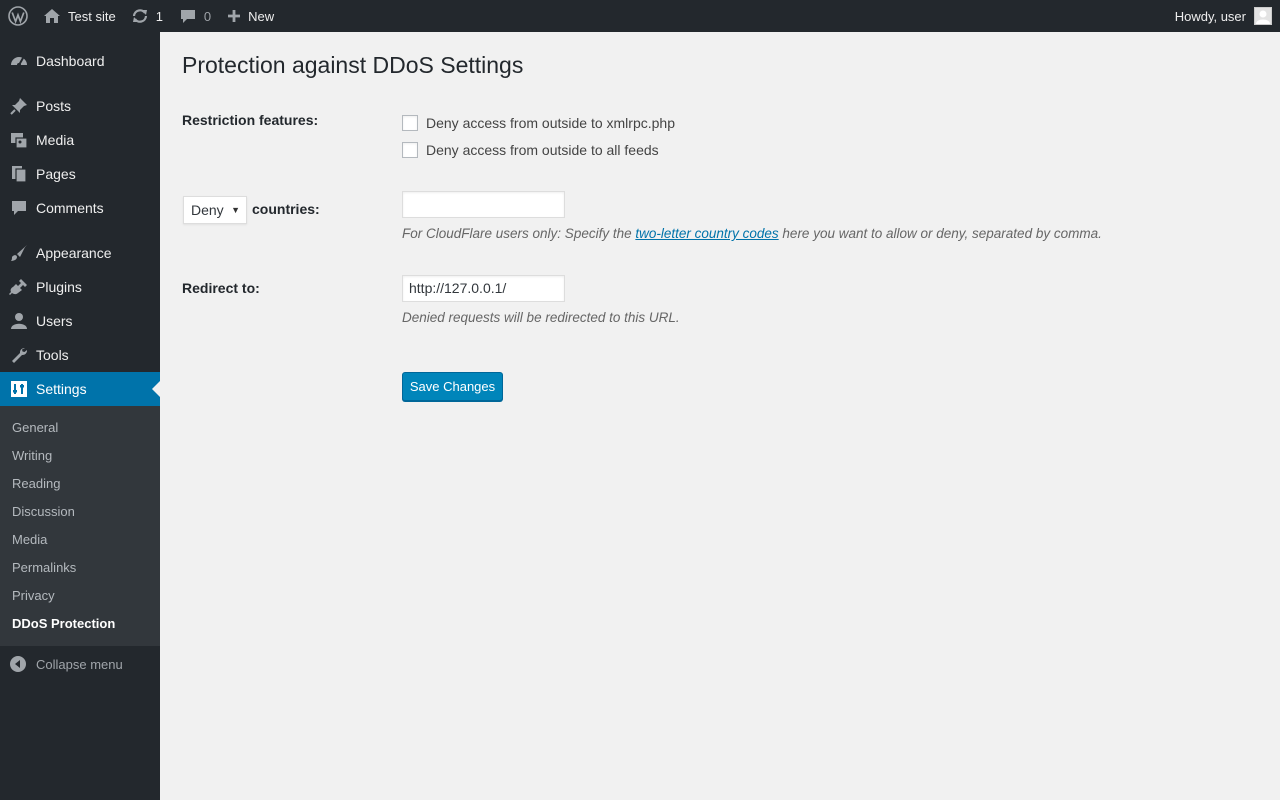  What do you see at coordinates (63, 623) in the screenshot?
I see `submenu-ddos-protection: DDoS Protection` at bounding box center [63, 623].